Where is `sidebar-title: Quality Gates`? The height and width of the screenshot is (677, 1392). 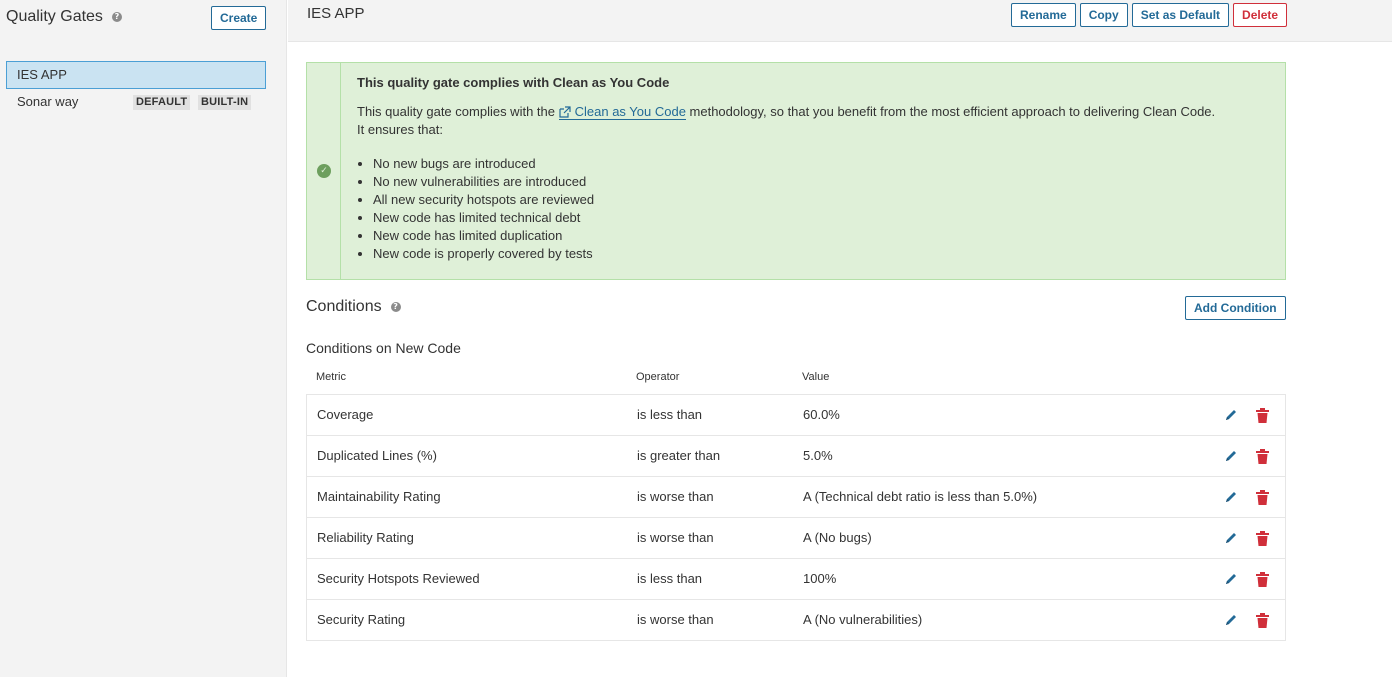 sidebar-title: Quality Gates is located at coordinates (54, 16).